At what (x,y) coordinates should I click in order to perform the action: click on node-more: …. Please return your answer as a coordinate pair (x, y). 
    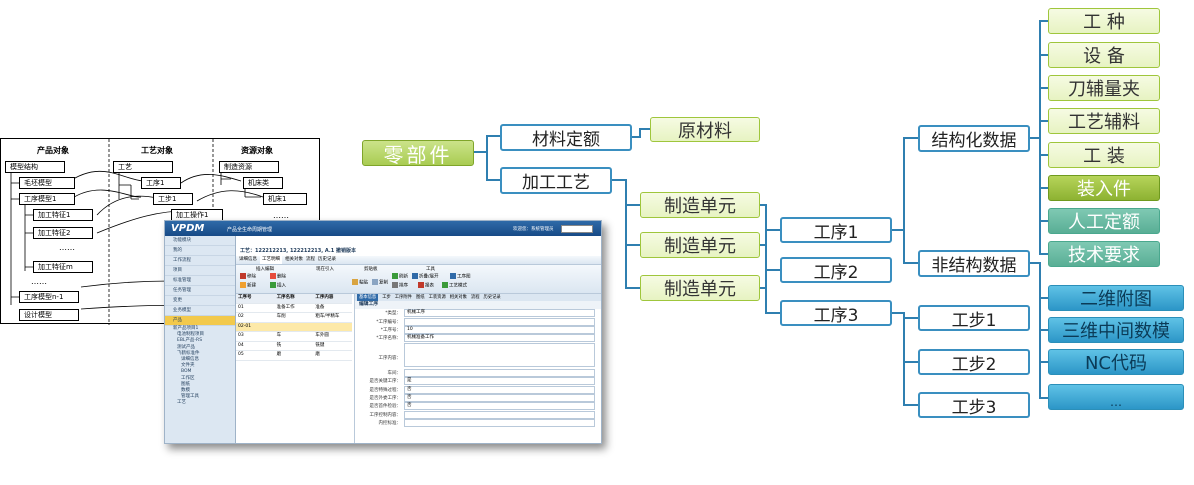
    Looking at the image, I should click on (1116, 397).